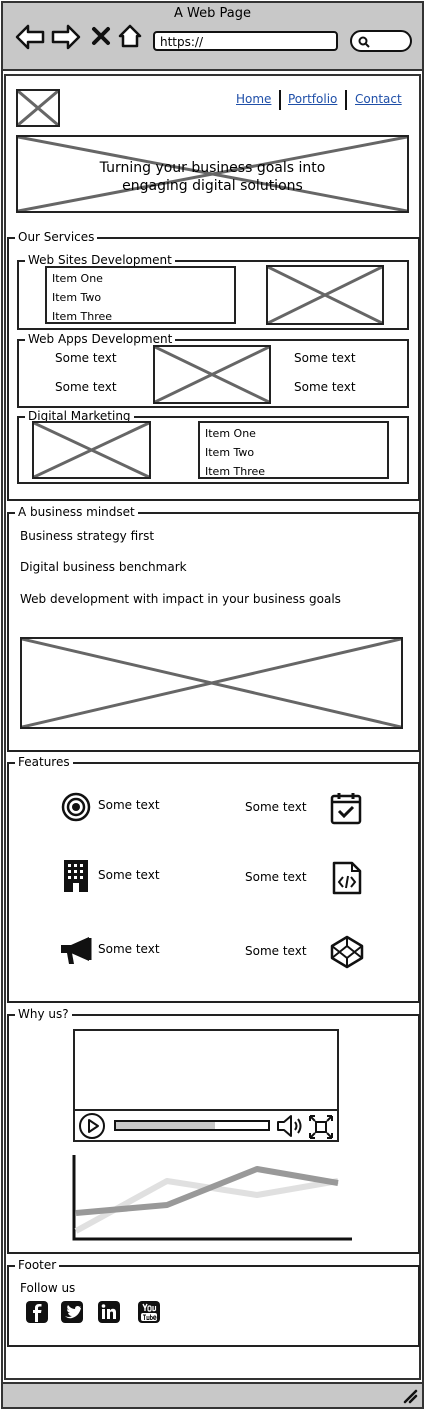  I want to click on target-icon, so click(76, 807).